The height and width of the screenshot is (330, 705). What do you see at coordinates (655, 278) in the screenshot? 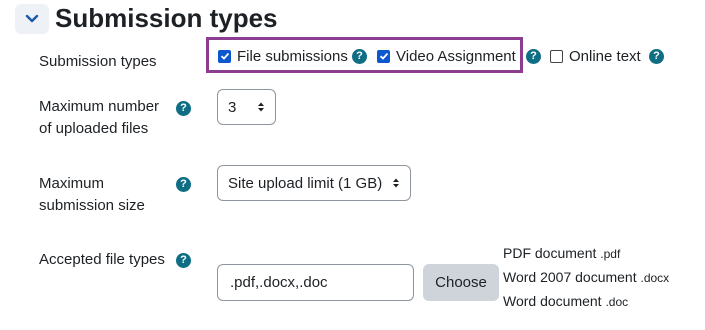
I see `file-type-ext: .docx` at bounding box center [655, 278].